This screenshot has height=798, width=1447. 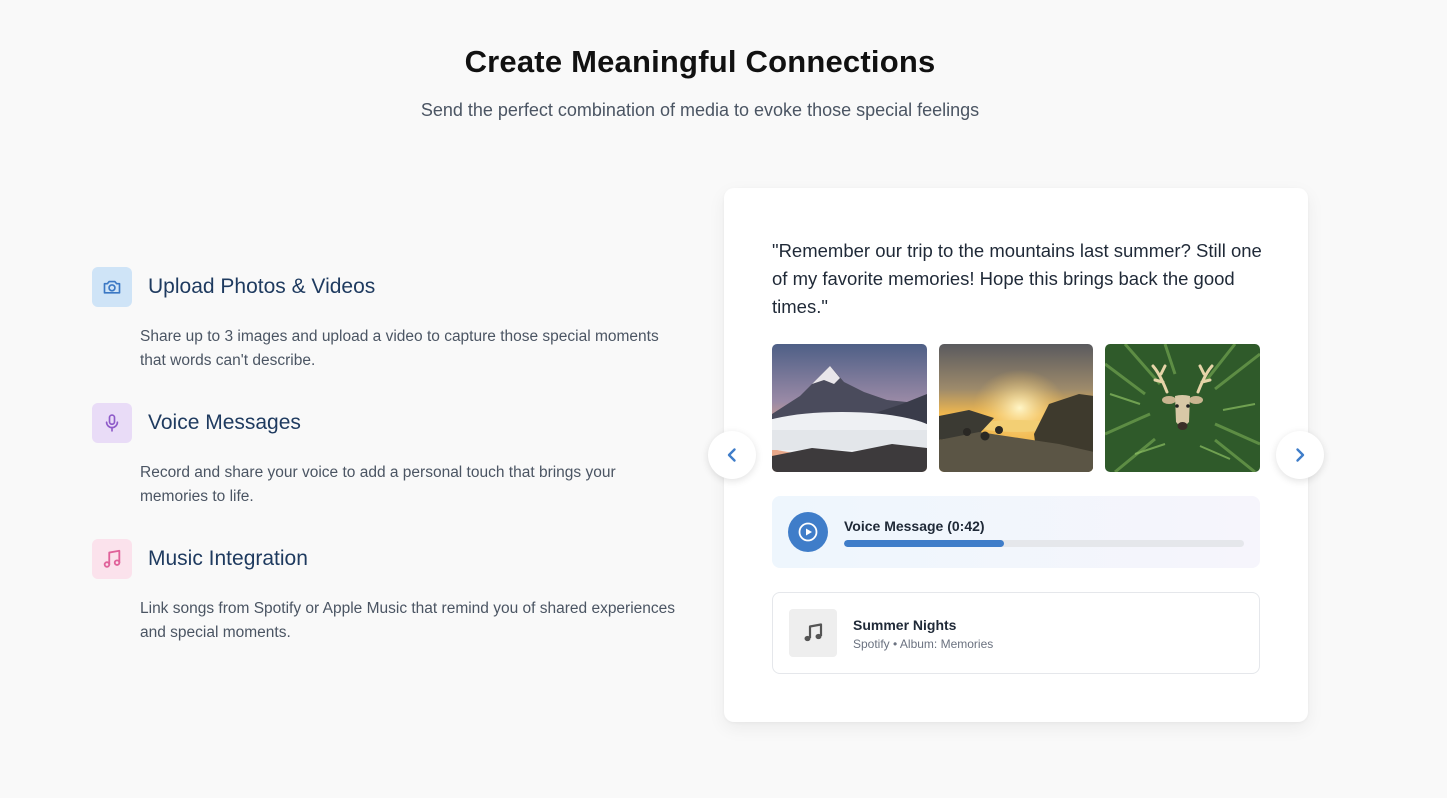 I want to click on voice-progress-fill, so click(x=924, y=543).